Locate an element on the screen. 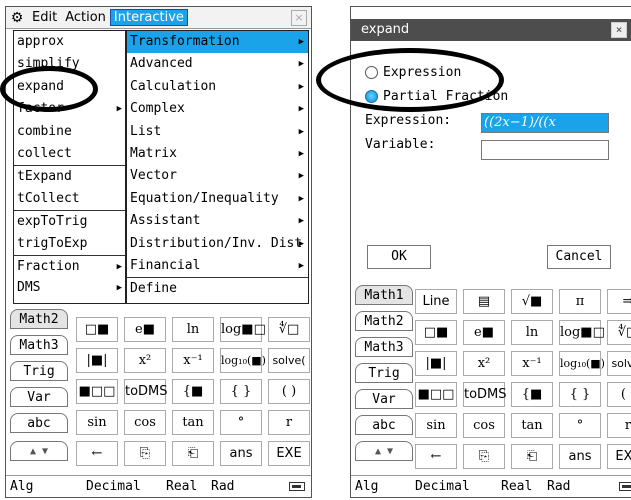 The height and width of the screenshot is (500, 631). menu-item-factor: factor ▶ is located at coordinates (69, 109).